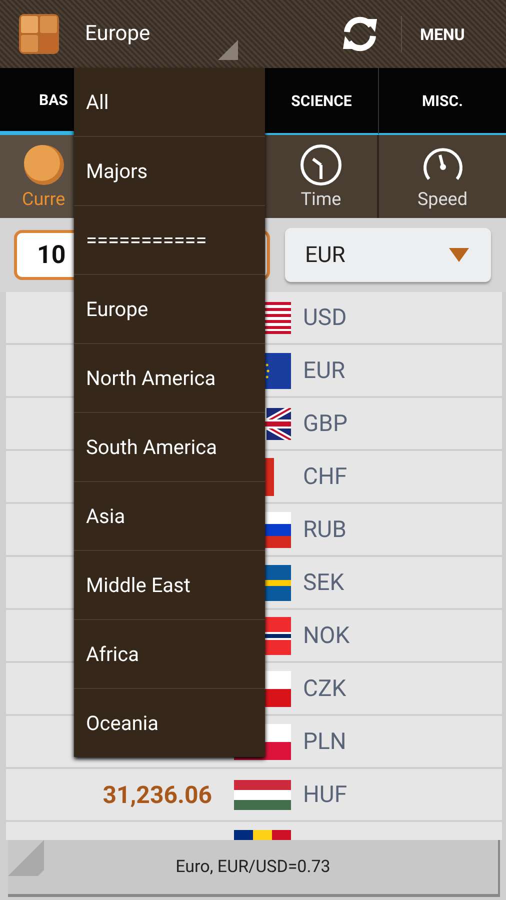 The width and height of the screenshot is (506, 900). What do you see at coordinates (324, 370) in the screenshot?
I see `currency-code: EUR` at bounding box center [324, 370].